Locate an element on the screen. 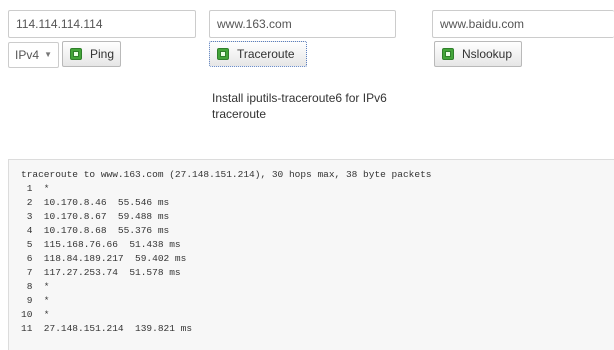 Image resolution: width=614 pixels, height=350 pixels. protocol-select: IPv4 ▼ is located at coordinates (33, 55).